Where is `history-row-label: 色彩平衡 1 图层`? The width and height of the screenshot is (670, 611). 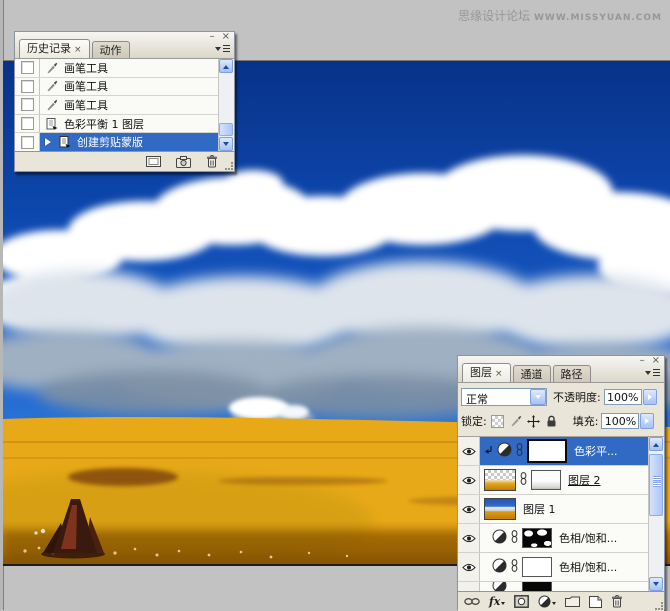
history-row-label: 色彩平衡 1 图层 is located at coordinates (104, 124).